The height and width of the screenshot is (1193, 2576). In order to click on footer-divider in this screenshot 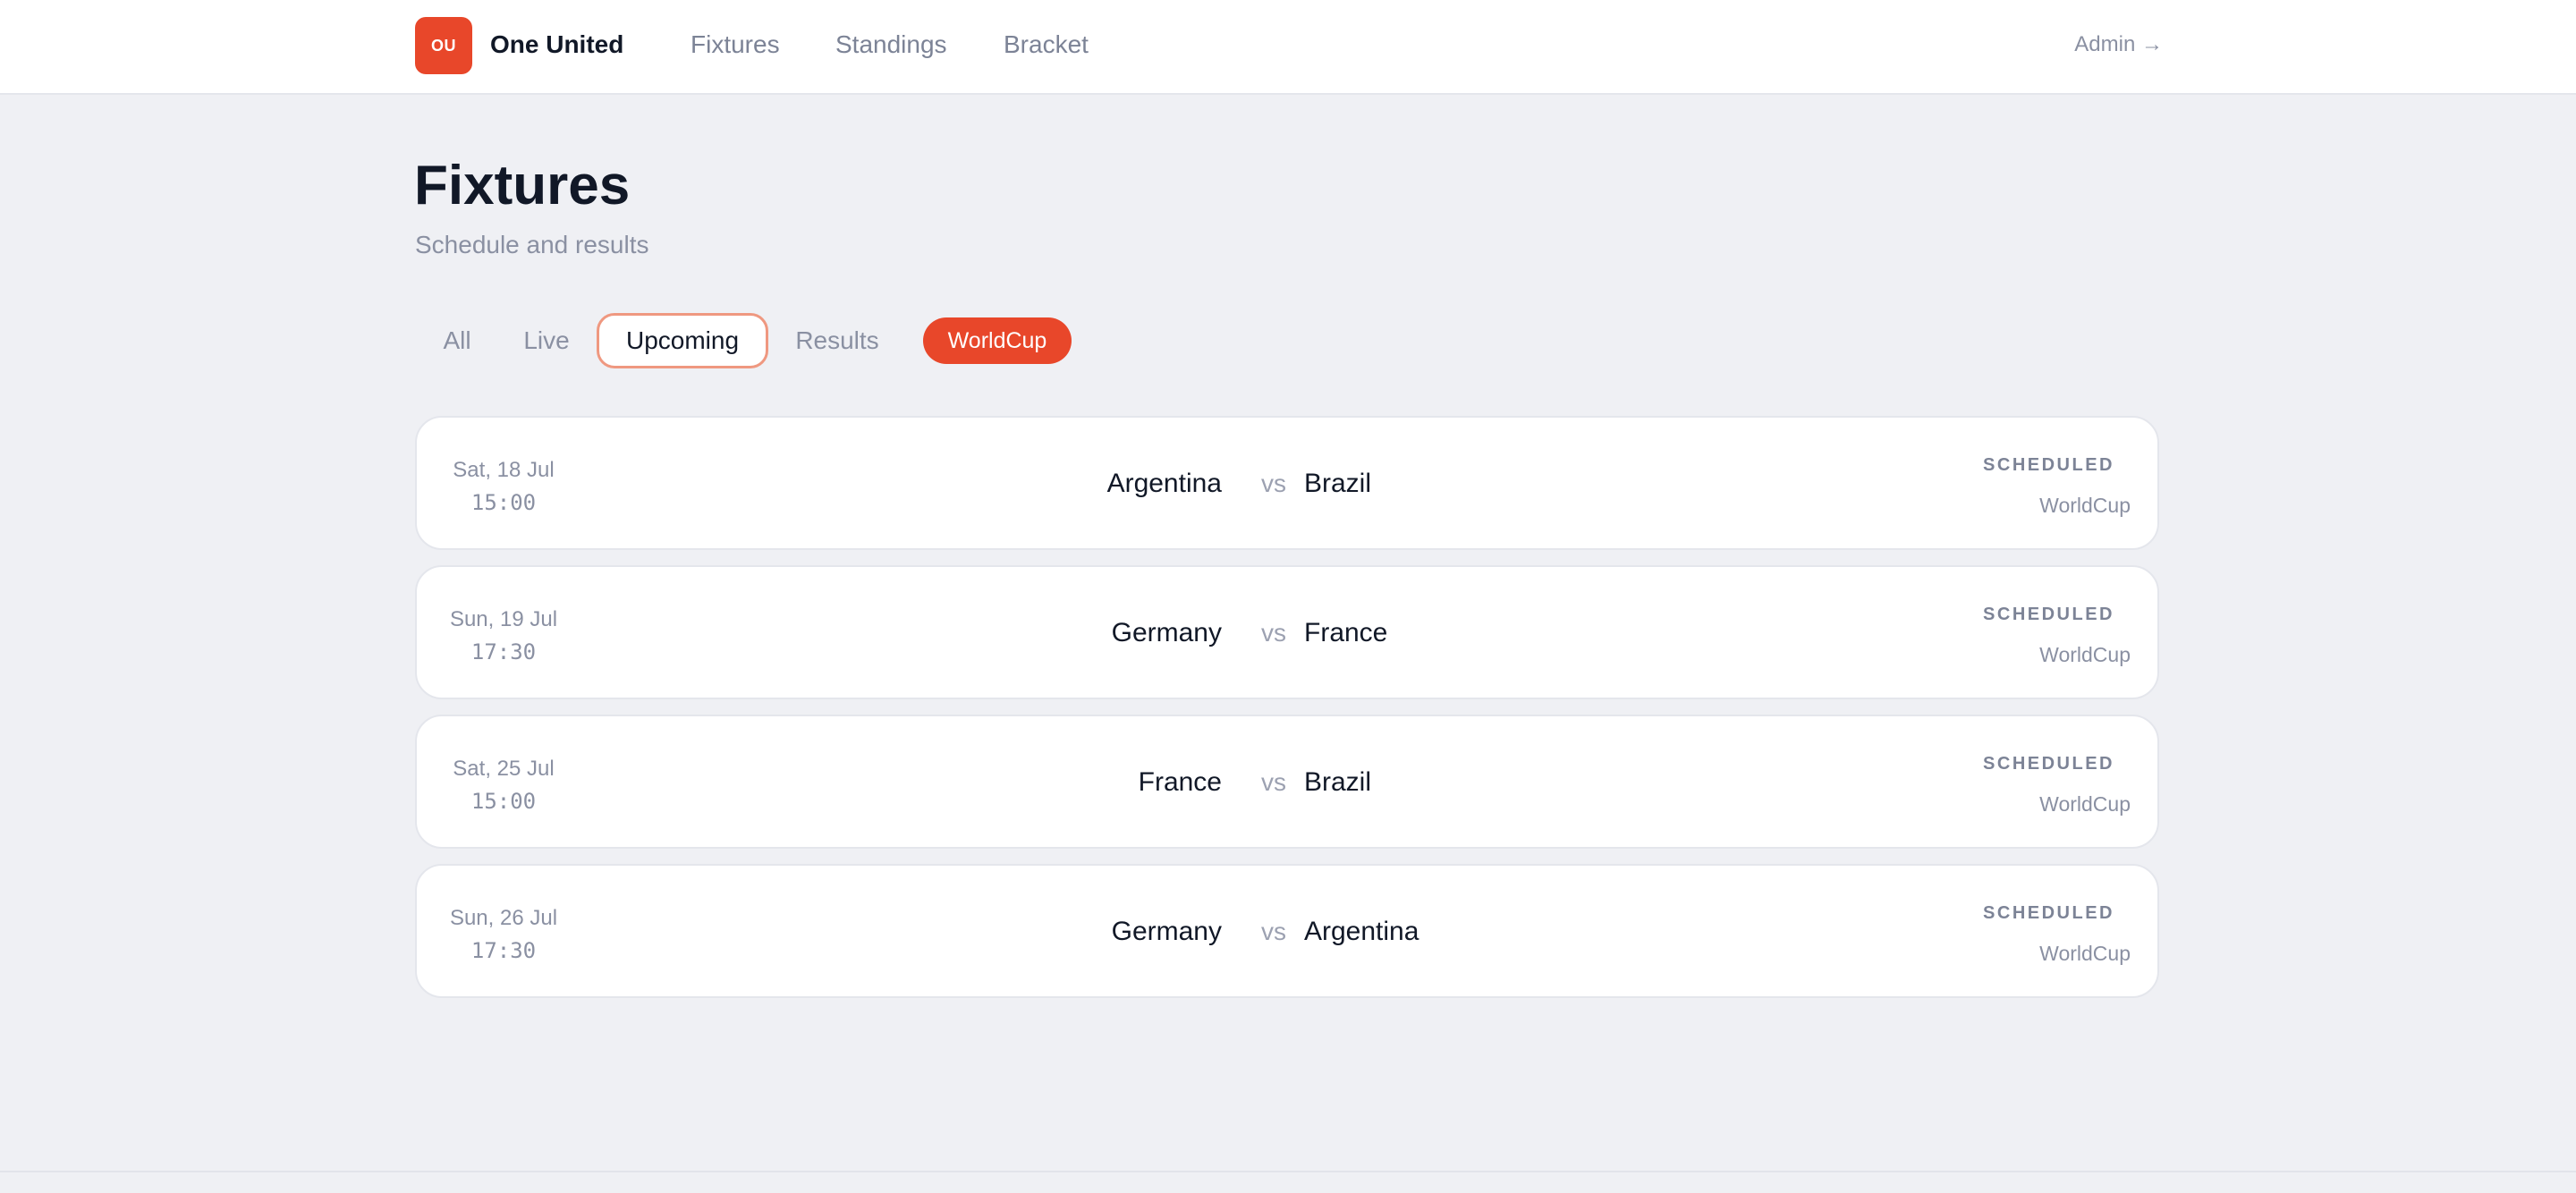, I will do `click(1288, 1171)`.